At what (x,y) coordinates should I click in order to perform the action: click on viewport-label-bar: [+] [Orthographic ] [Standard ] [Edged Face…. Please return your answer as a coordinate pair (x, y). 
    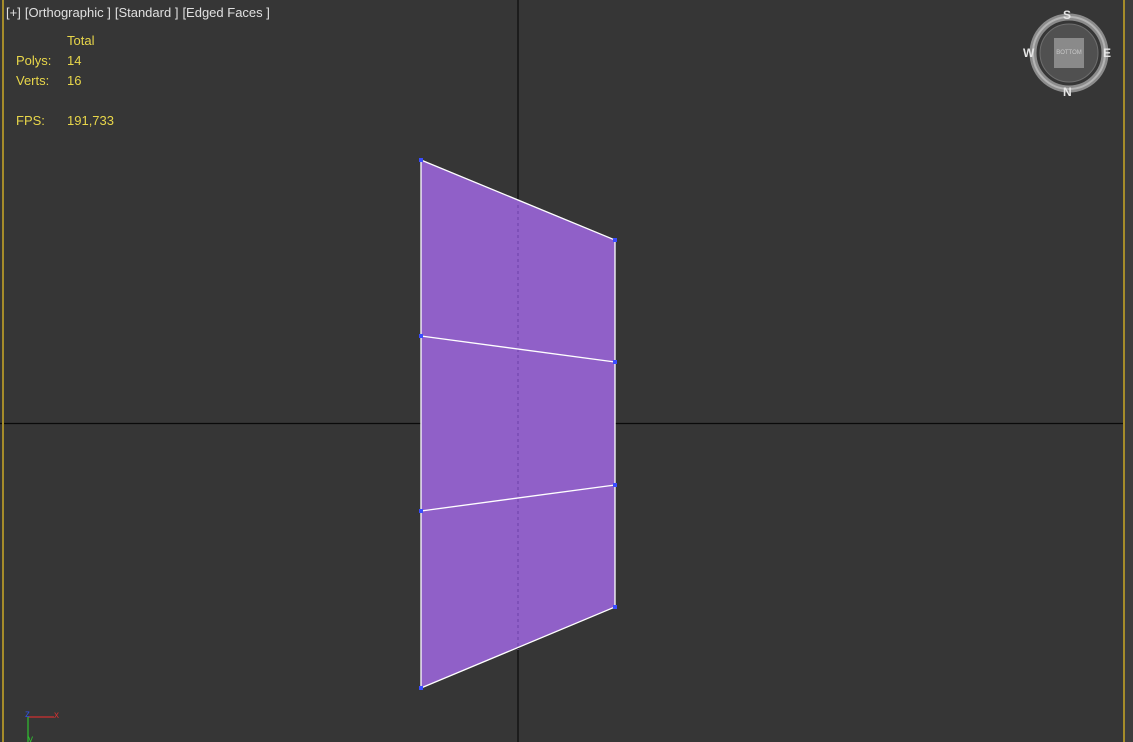
    Looking at the image, I should click on (140, 12).